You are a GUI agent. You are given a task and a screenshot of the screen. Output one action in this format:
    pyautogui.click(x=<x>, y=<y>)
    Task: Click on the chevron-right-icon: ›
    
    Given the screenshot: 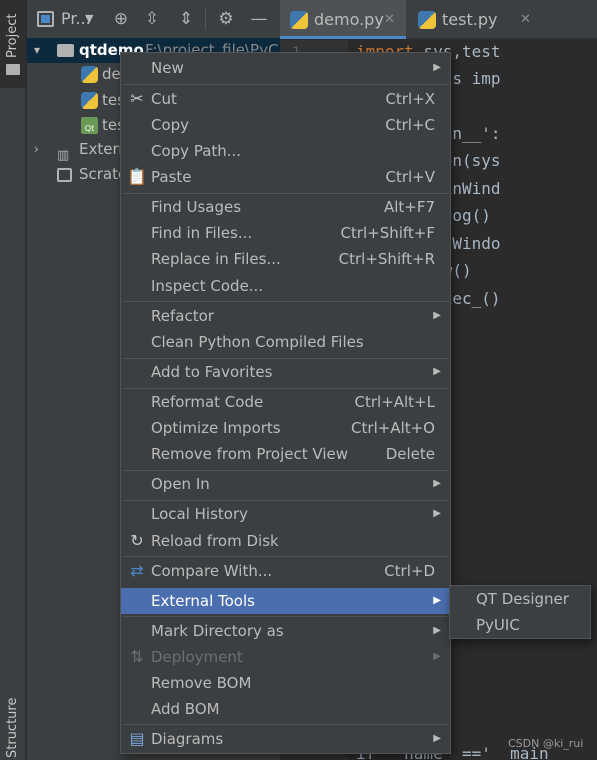 What is the action you would take?
    pyautogui.click(x=36, y=149)
    